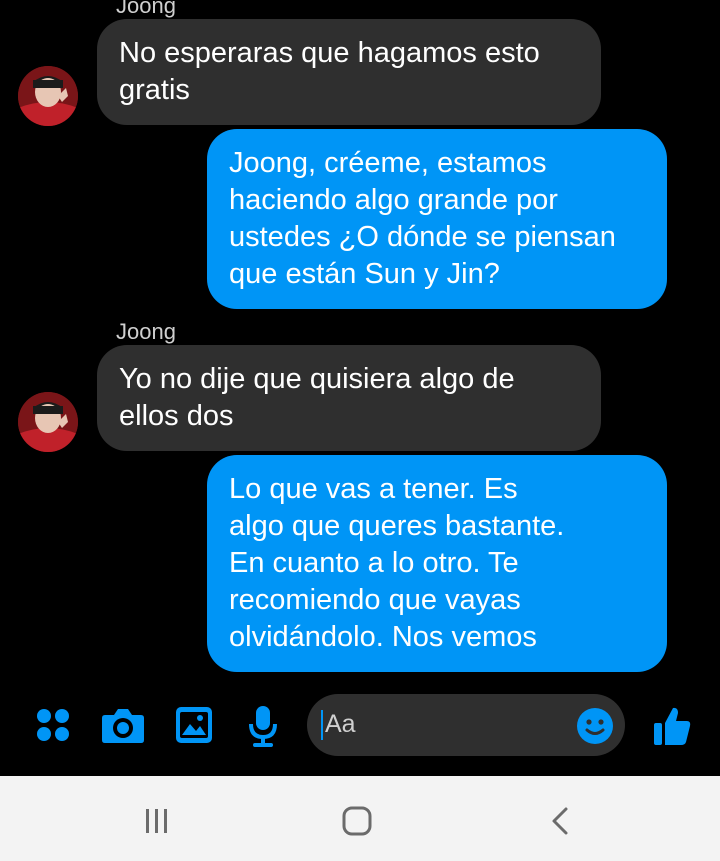  I want to click on home-icon, so click(357, 821).